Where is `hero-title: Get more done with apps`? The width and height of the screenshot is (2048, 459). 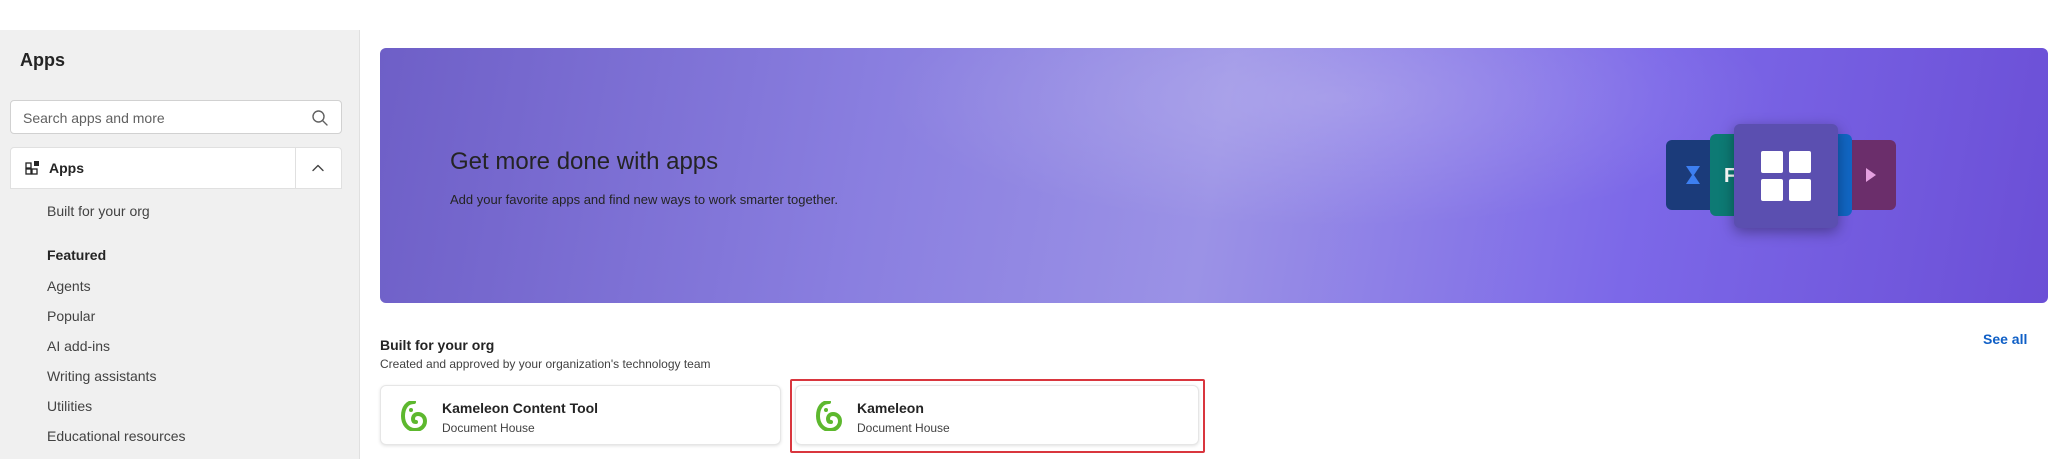
hero-title: Get more done with apps is located at coordinates (584, 161).